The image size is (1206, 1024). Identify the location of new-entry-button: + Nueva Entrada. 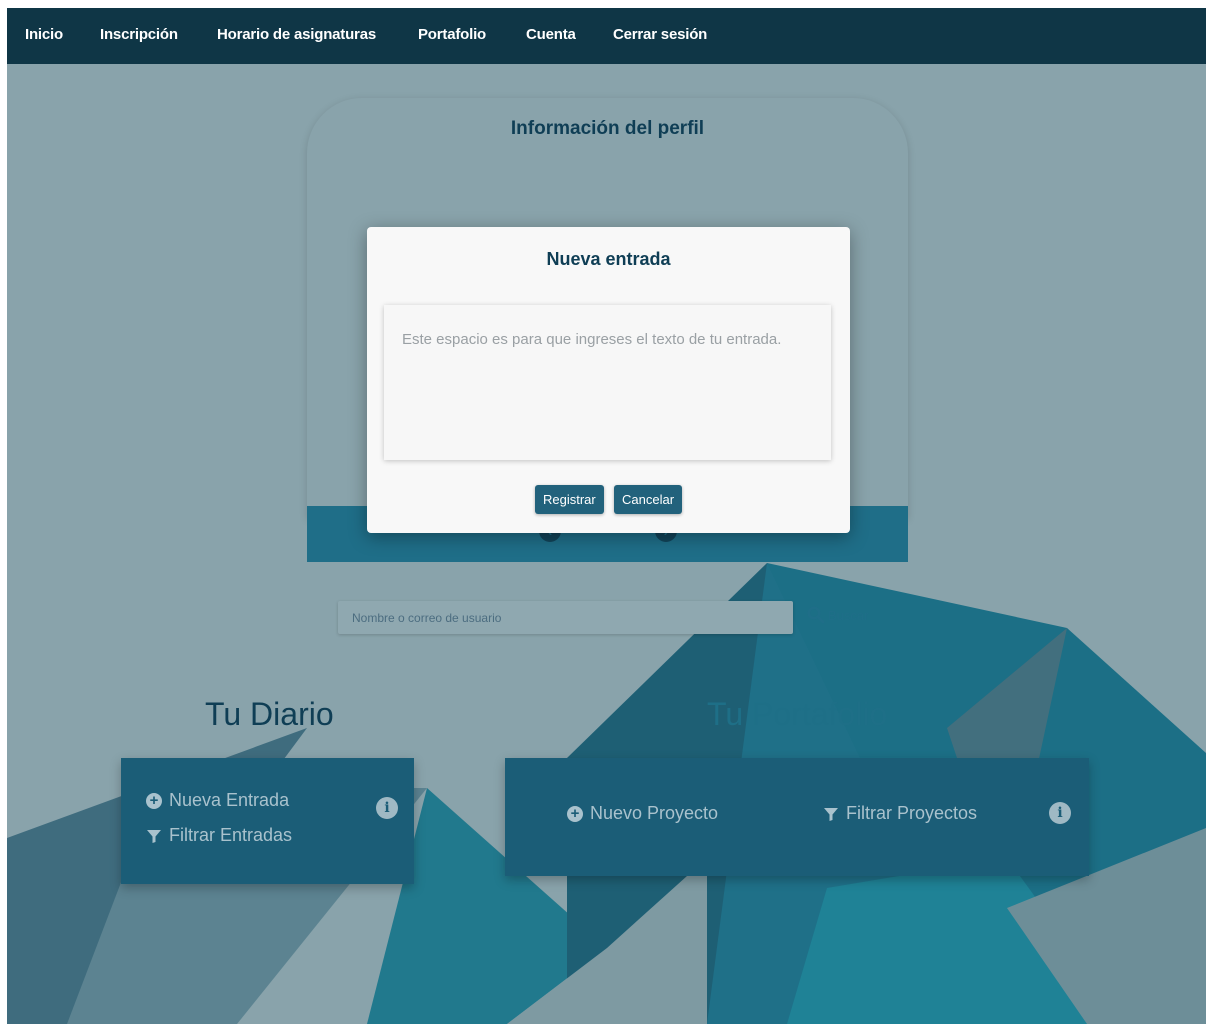
(217, 800).